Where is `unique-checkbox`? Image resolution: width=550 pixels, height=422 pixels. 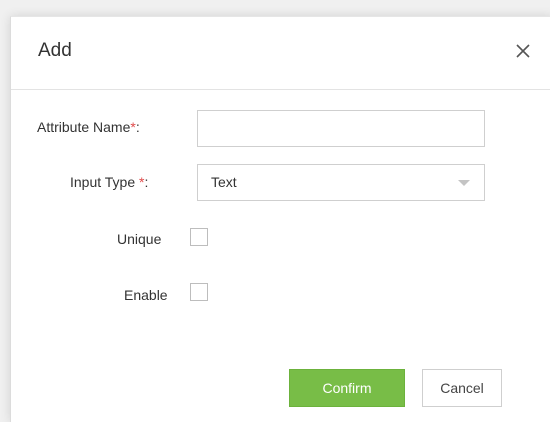
unique-checkbox is located at coordinates (199, 237).